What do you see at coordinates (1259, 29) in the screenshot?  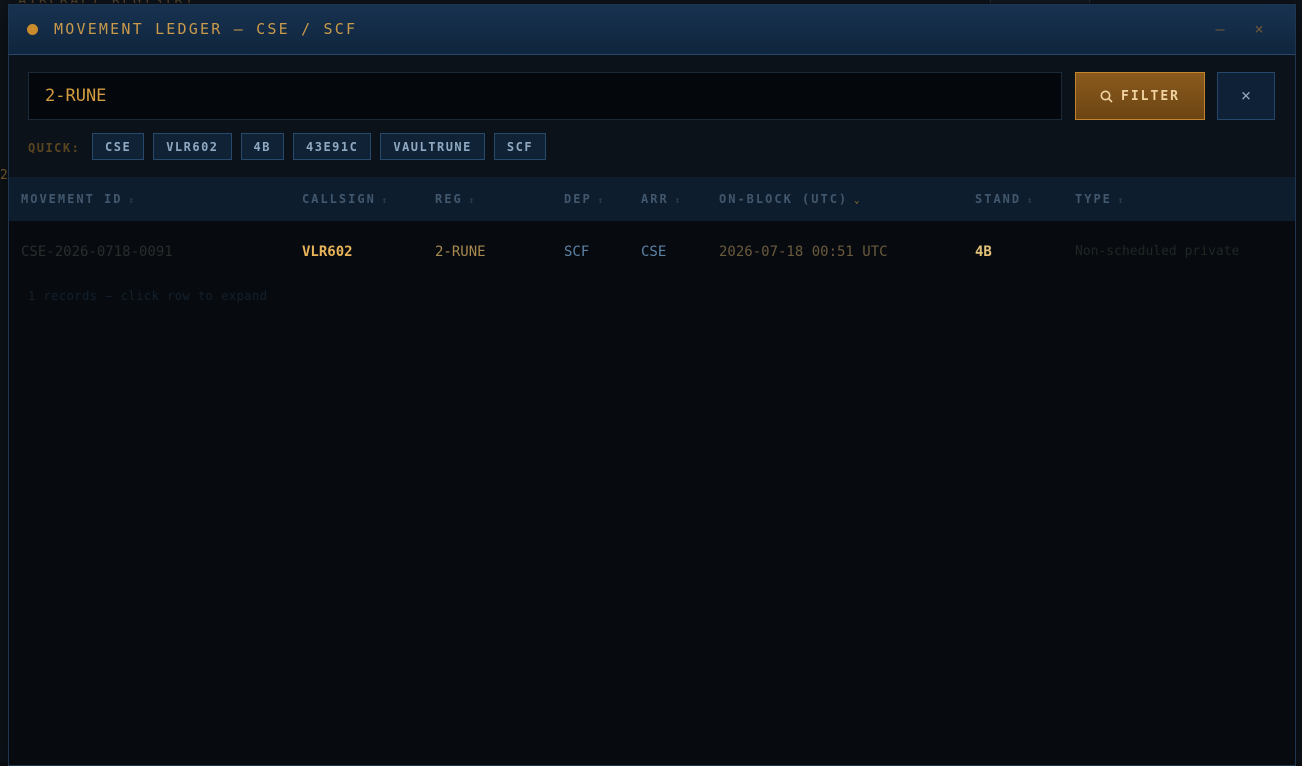 I see `close-window-button: ×` at bounding box center [1259, 29].